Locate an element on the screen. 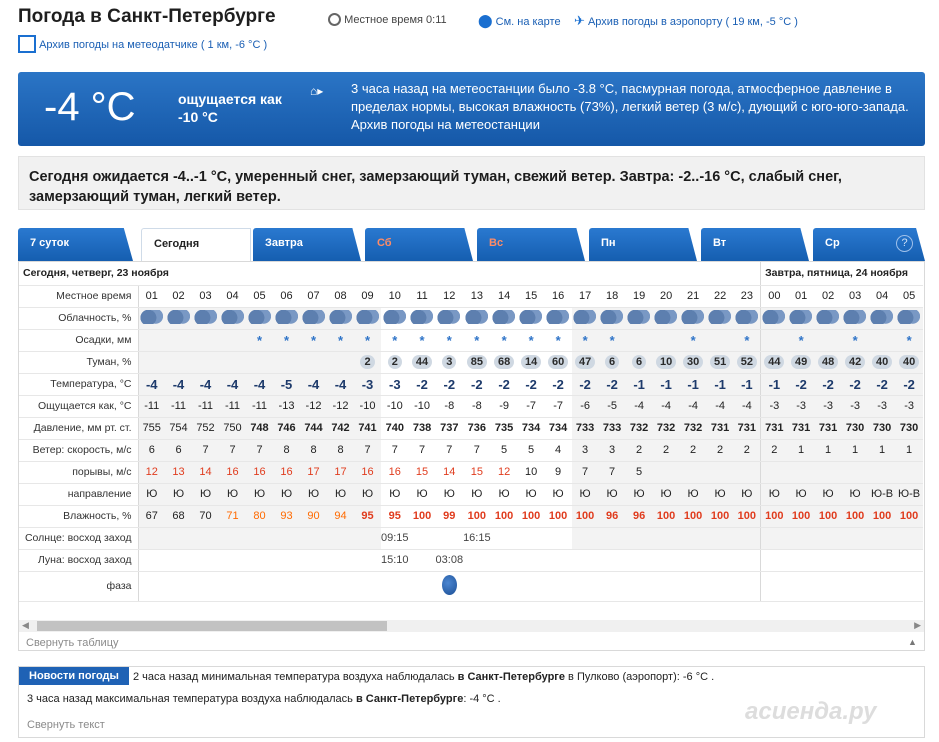  hours-row-cell: 16 is located at coordinates (558, 296).